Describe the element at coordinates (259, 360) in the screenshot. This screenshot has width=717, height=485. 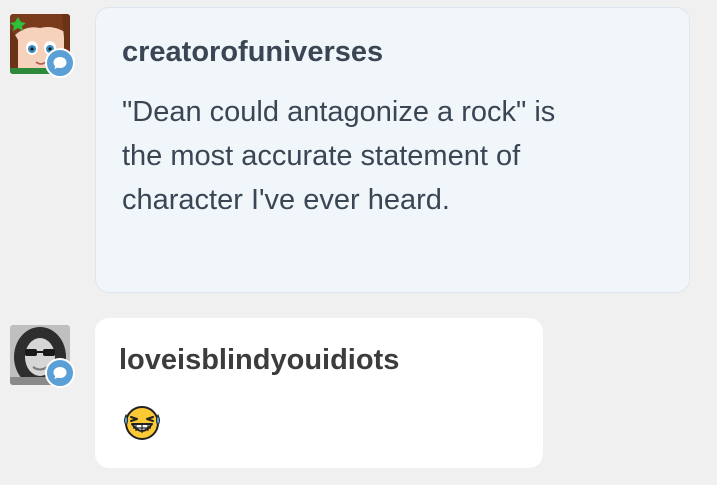
I see `username: loveisblindyouidiots` at that location.